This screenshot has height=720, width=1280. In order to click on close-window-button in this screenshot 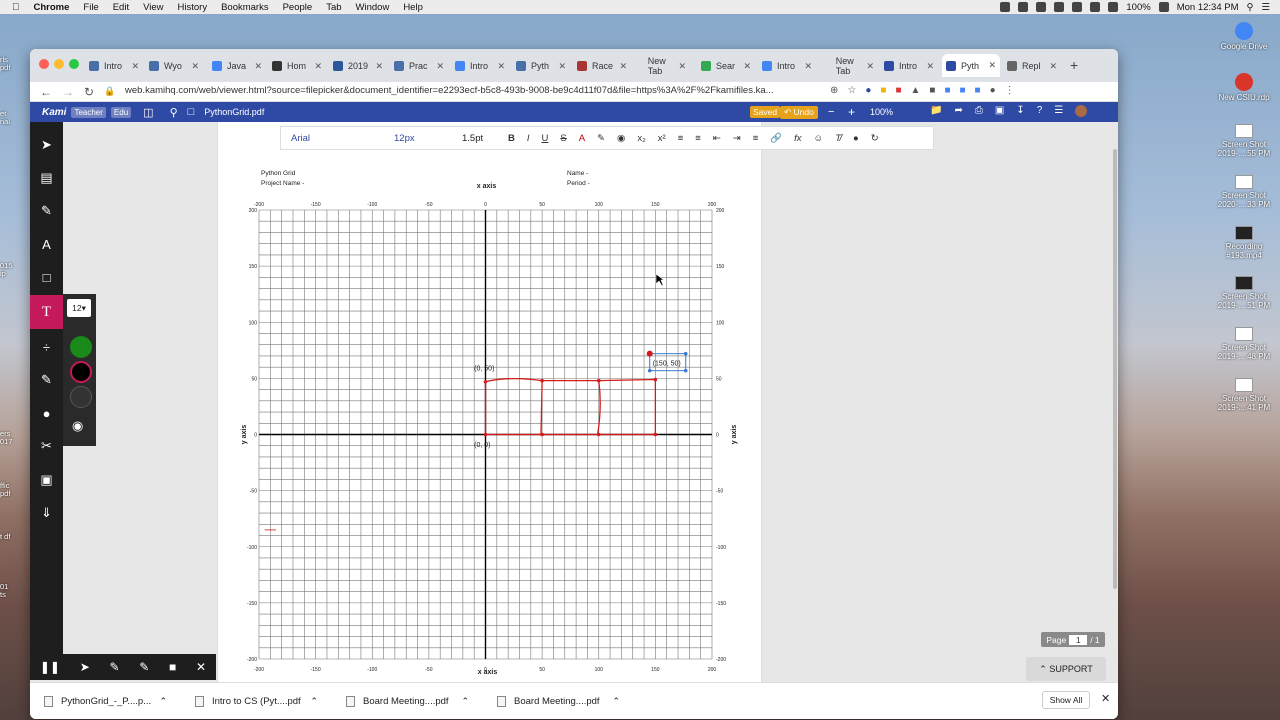, I will do `click(44, 64)`.